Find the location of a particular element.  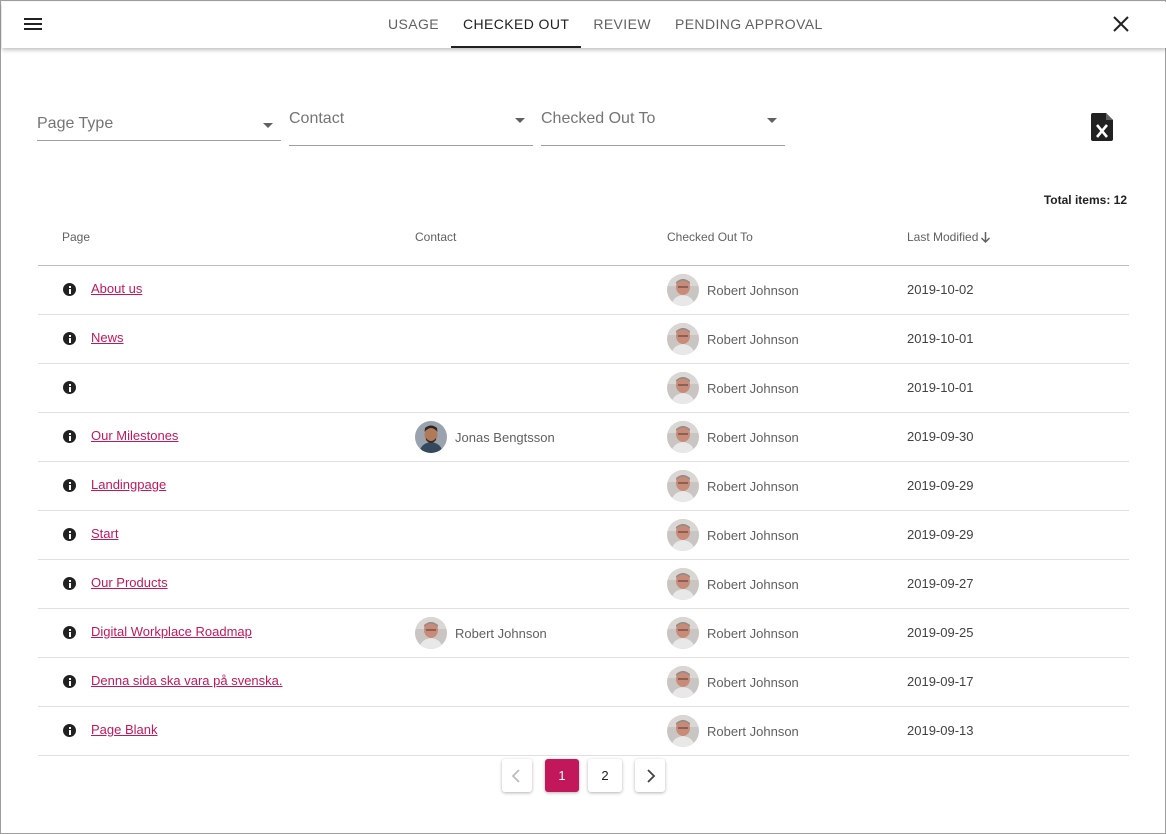

page-link: Start is located at coordinates (104, 533).